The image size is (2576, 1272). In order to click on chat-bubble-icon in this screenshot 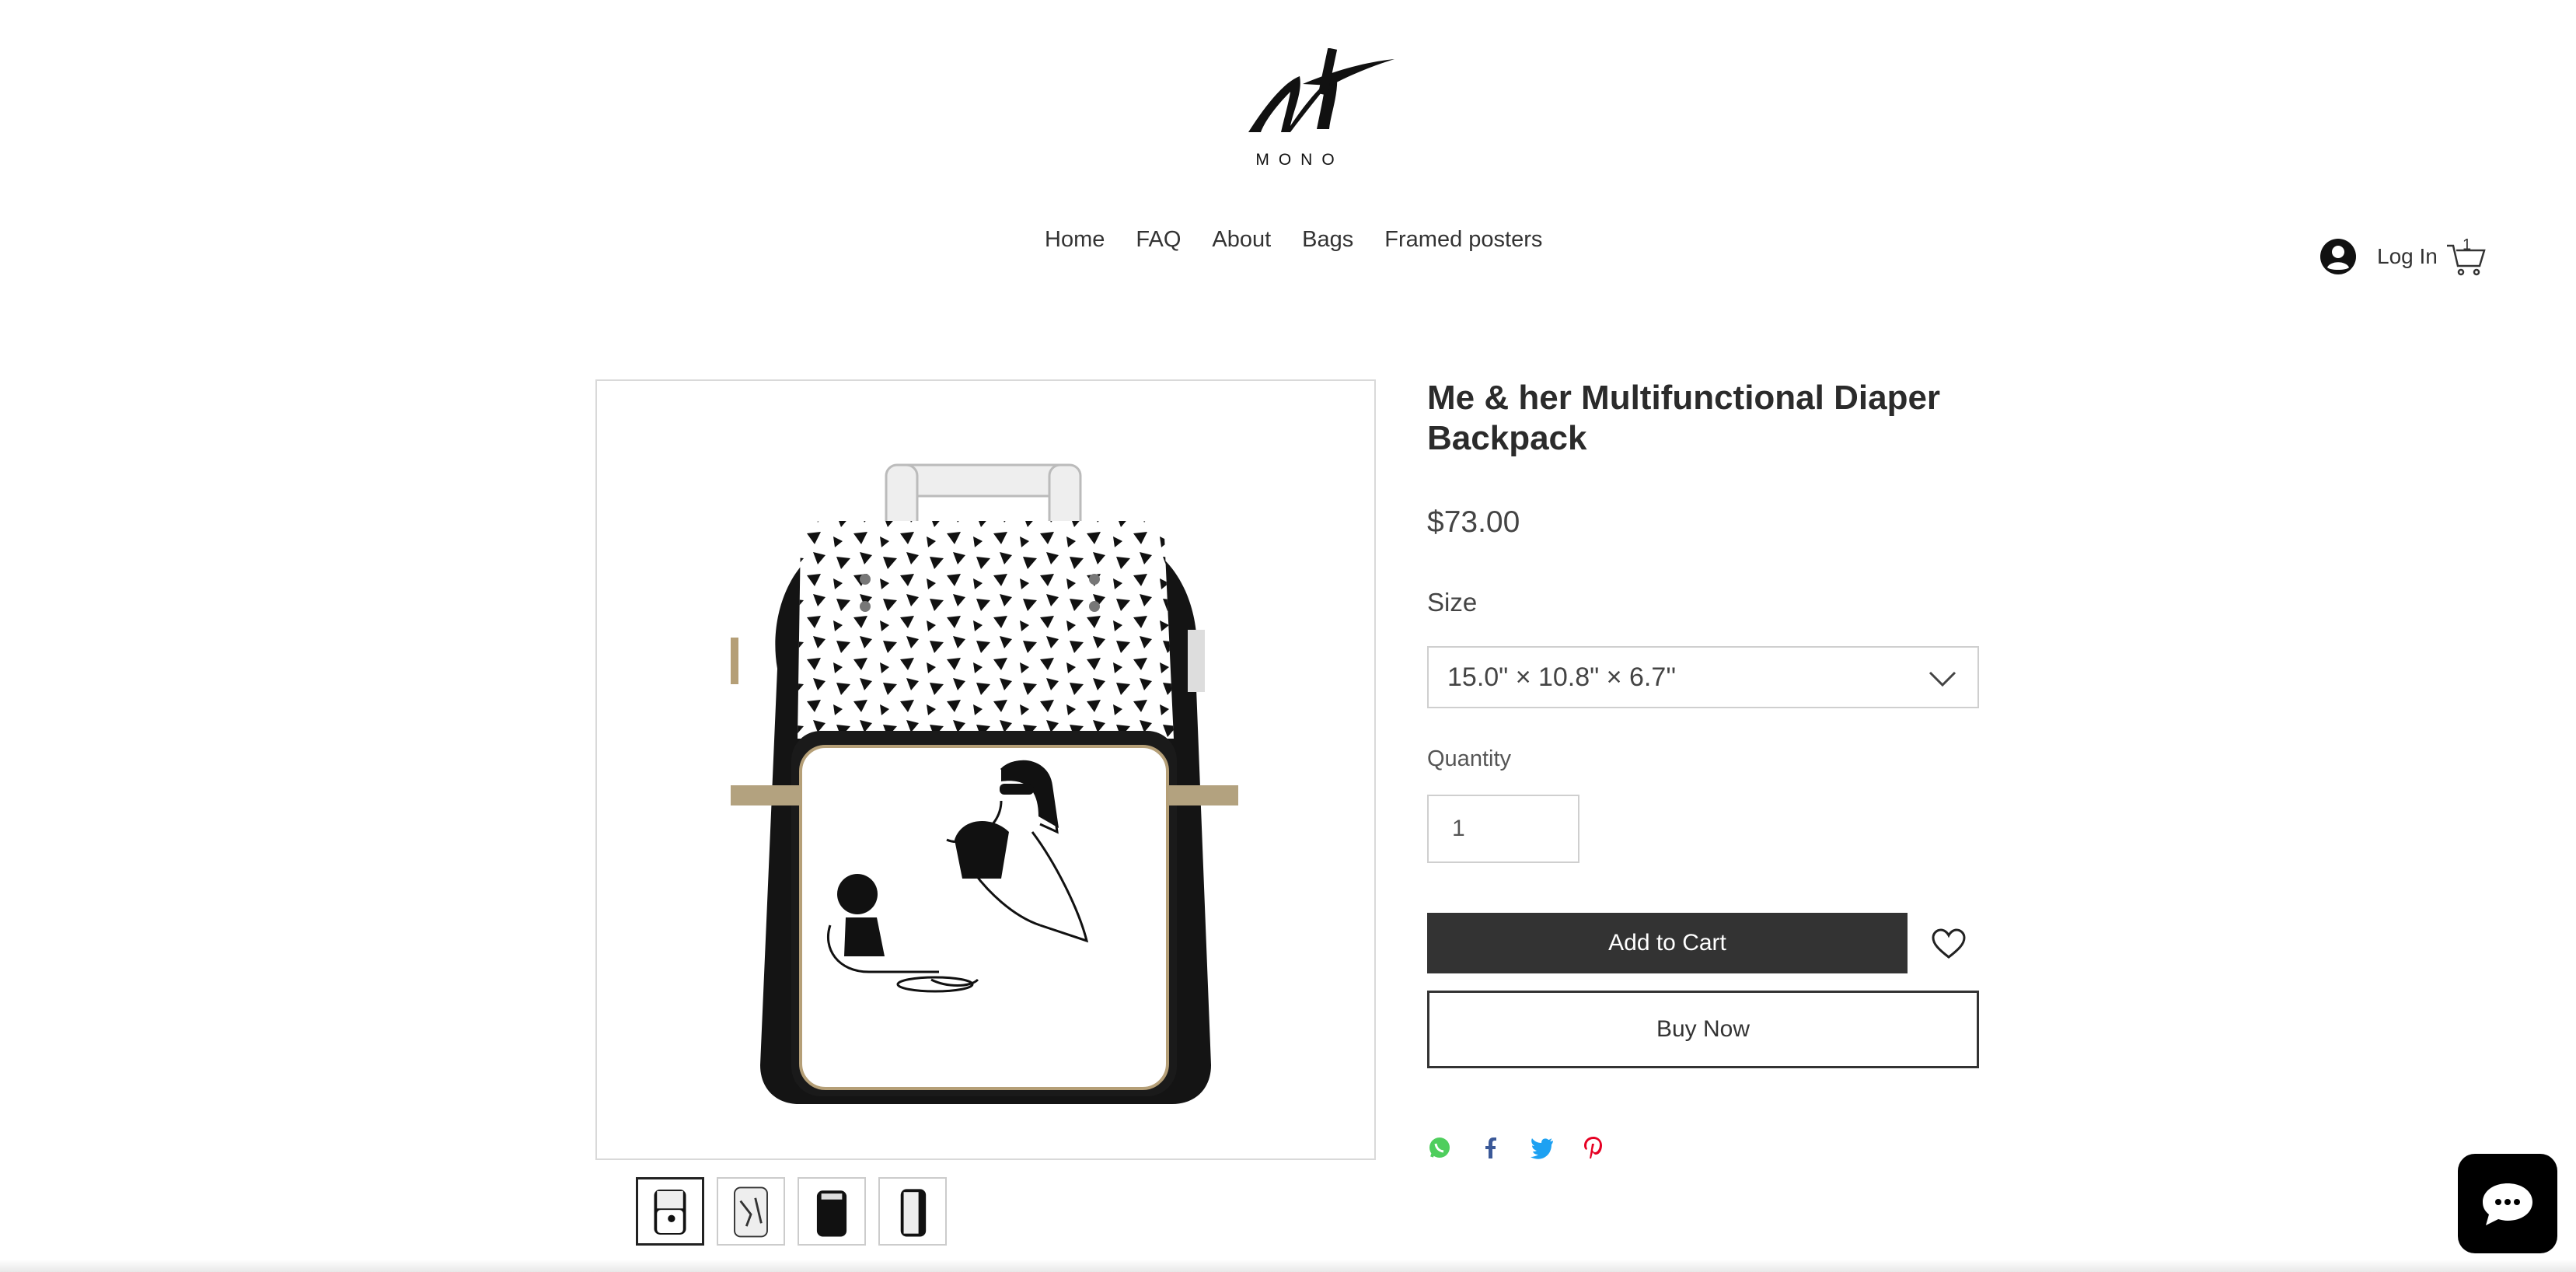, I will do `click(2508, 1204)`.